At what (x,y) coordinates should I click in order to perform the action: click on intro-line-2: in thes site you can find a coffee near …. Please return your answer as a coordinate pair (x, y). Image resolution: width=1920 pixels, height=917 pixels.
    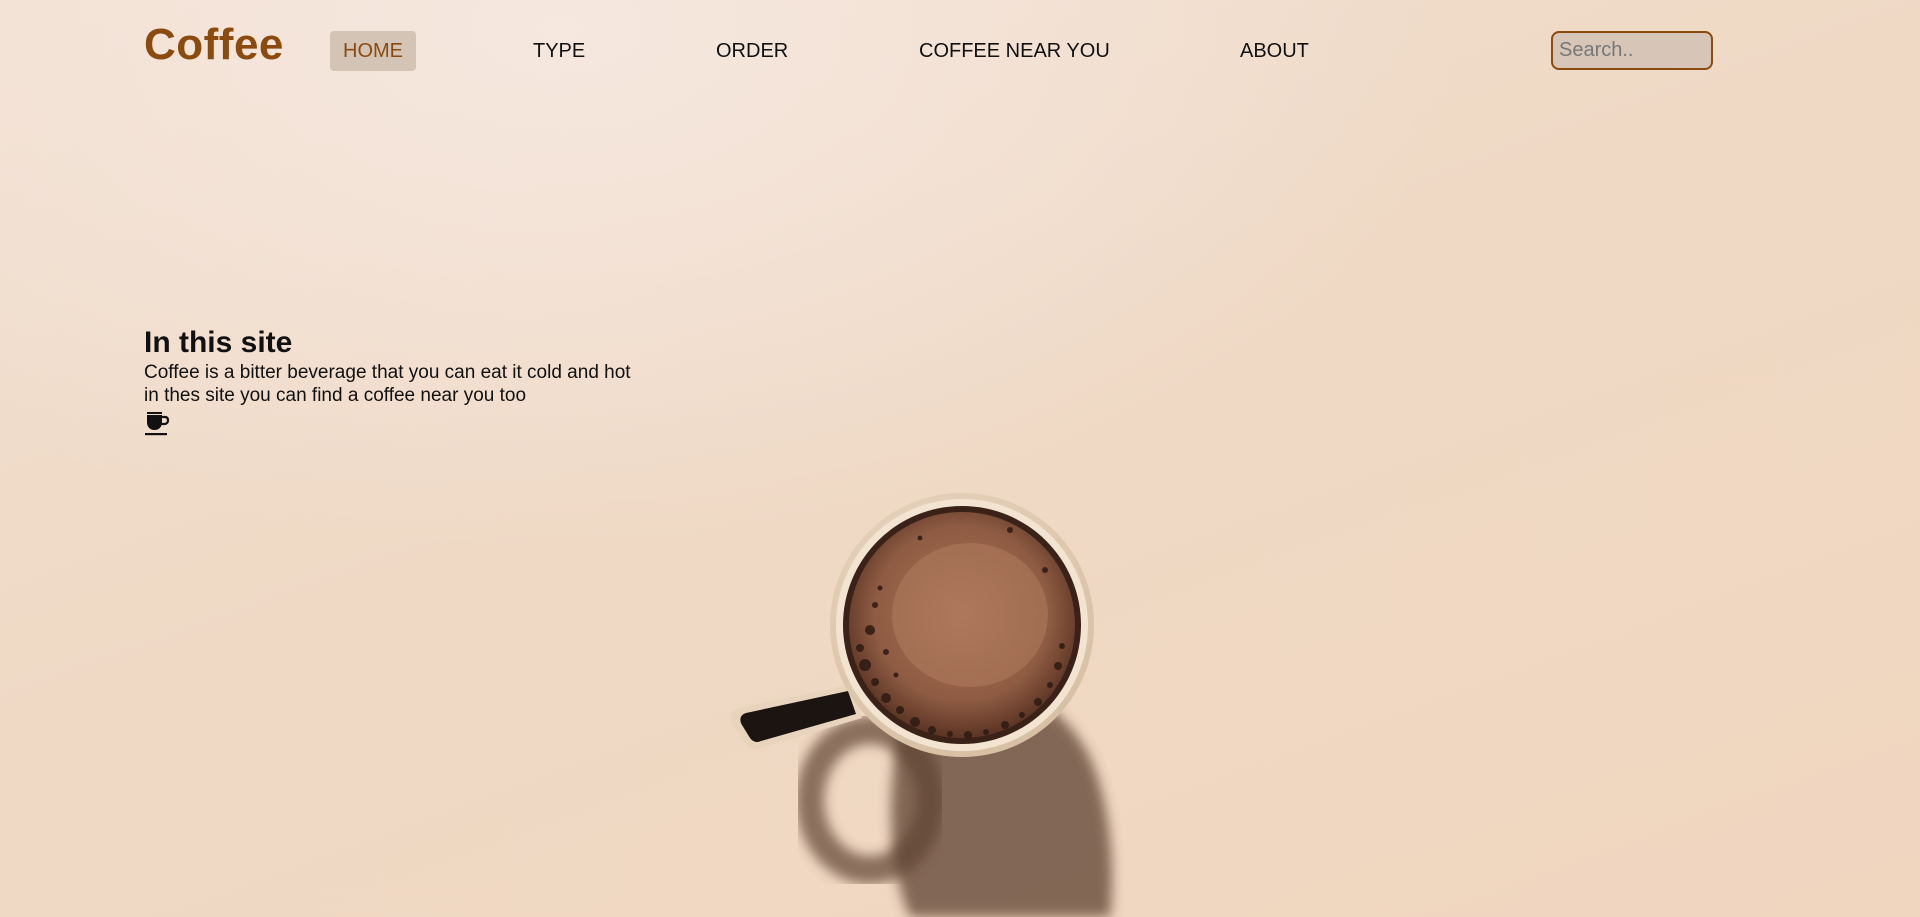
    Looking at the image, I should click on (335, 395).